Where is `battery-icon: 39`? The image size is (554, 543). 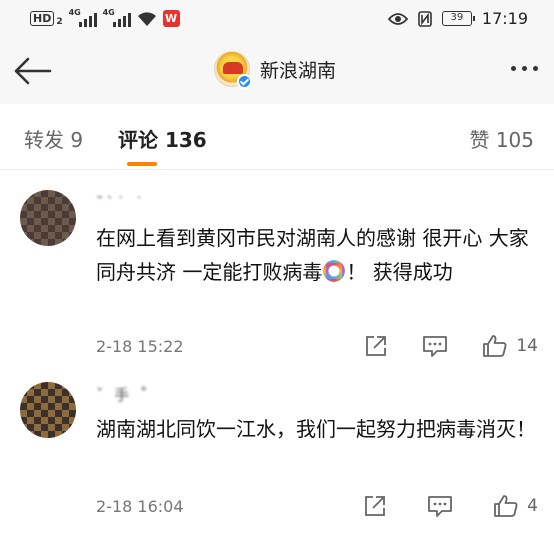 battery-icon: 39 is located at coordinates (458, 18).